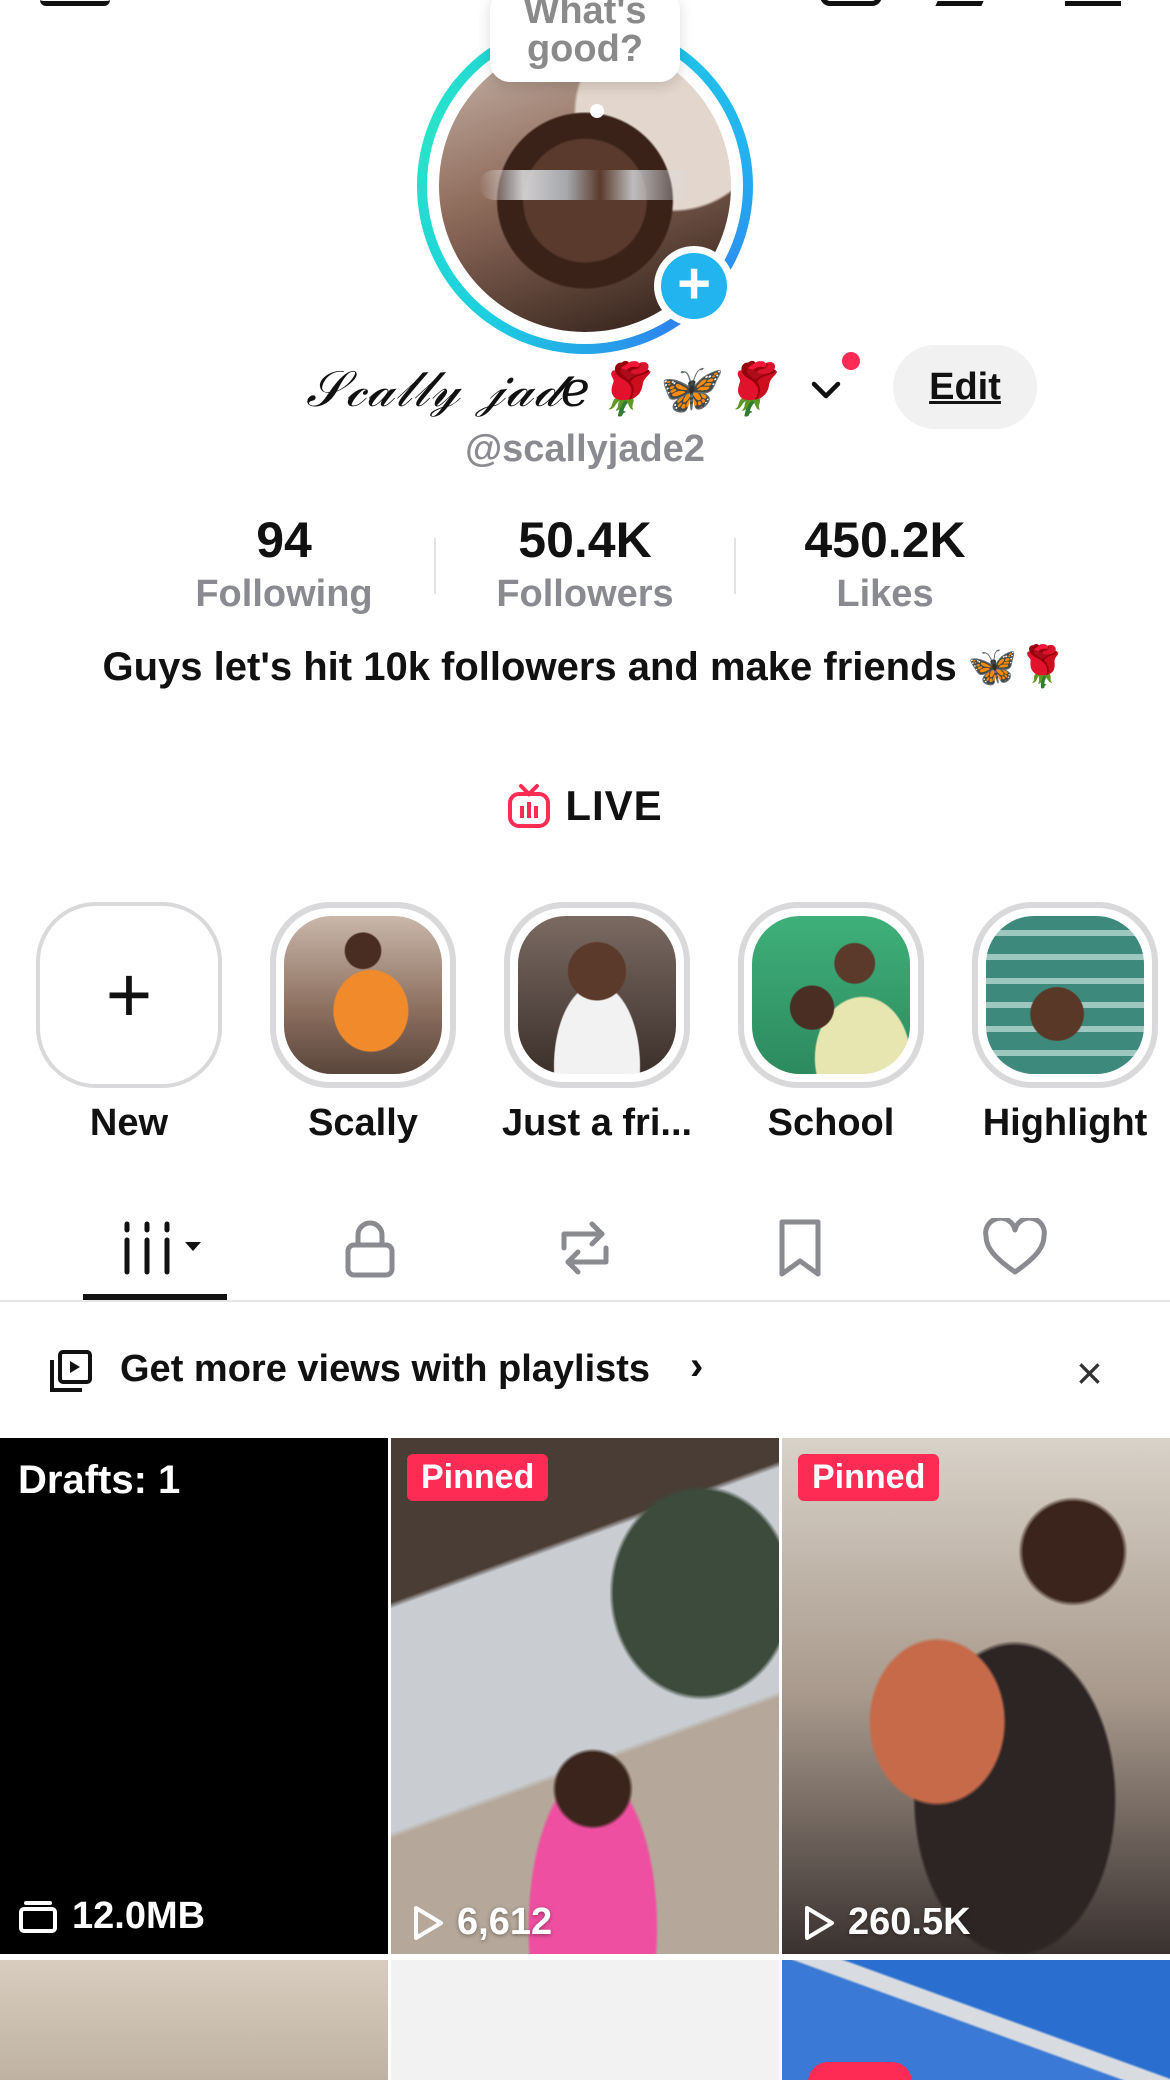 This screenshot has width=1170, height=2080. I want to click on view-count: 260.5K, so click(886, 1922).